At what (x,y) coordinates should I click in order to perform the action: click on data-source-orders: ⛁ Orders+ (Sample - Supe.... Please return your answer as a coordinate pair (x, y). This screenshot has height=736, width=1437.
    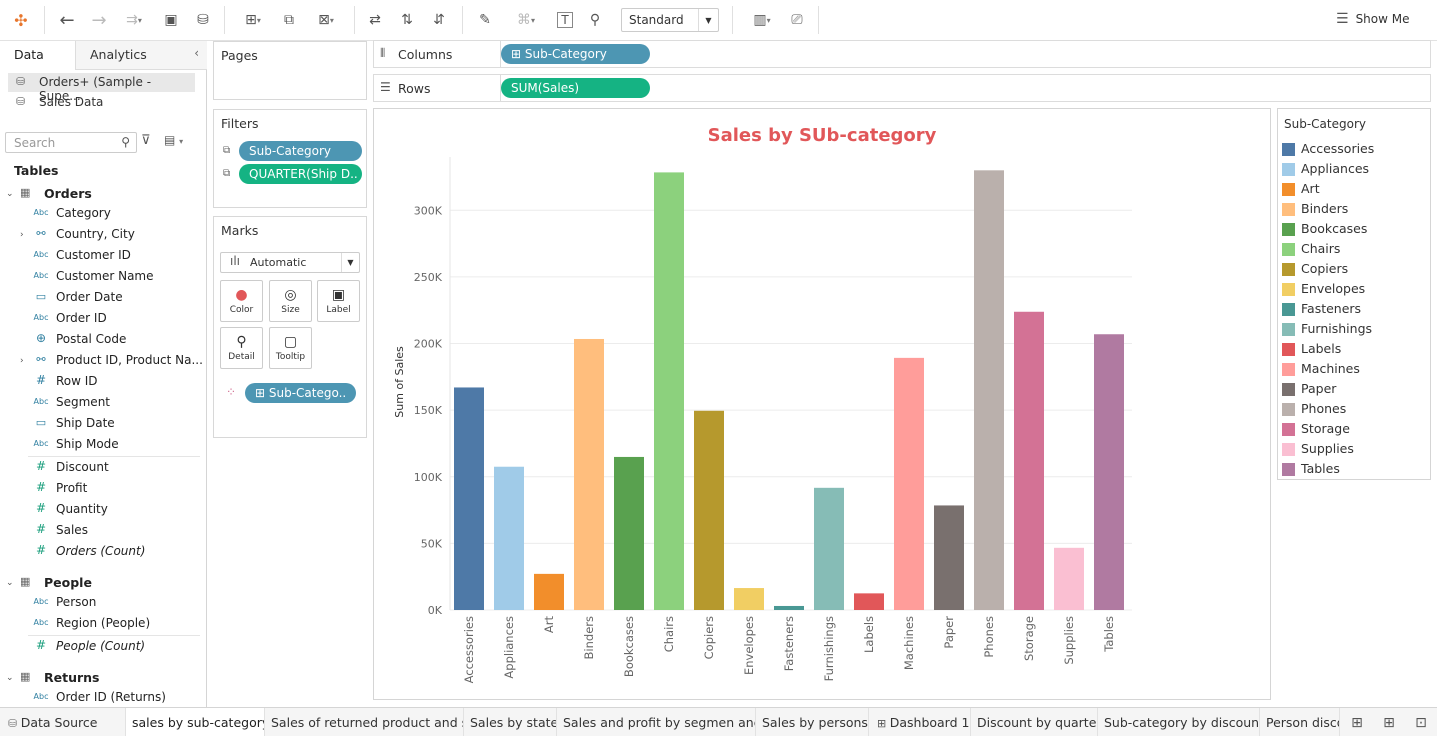
    Looking at the image, I should click on (101, 88).